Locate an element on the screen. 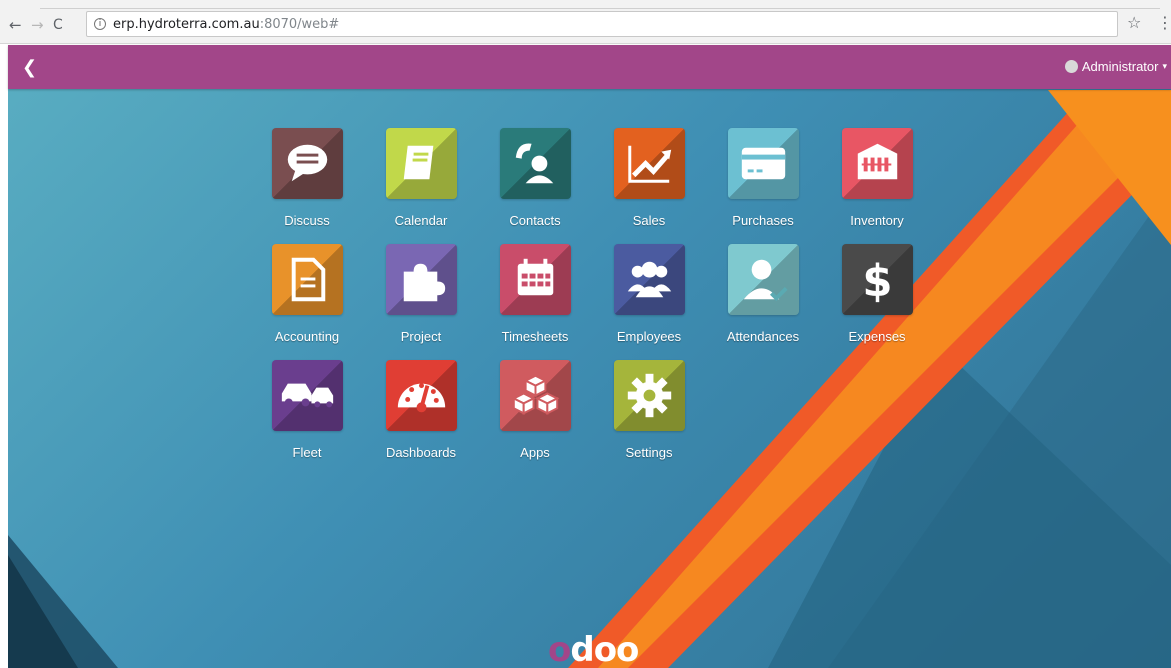 The image size is (1171, 668). app-label: Accounting is located at coordinates (307, 336).